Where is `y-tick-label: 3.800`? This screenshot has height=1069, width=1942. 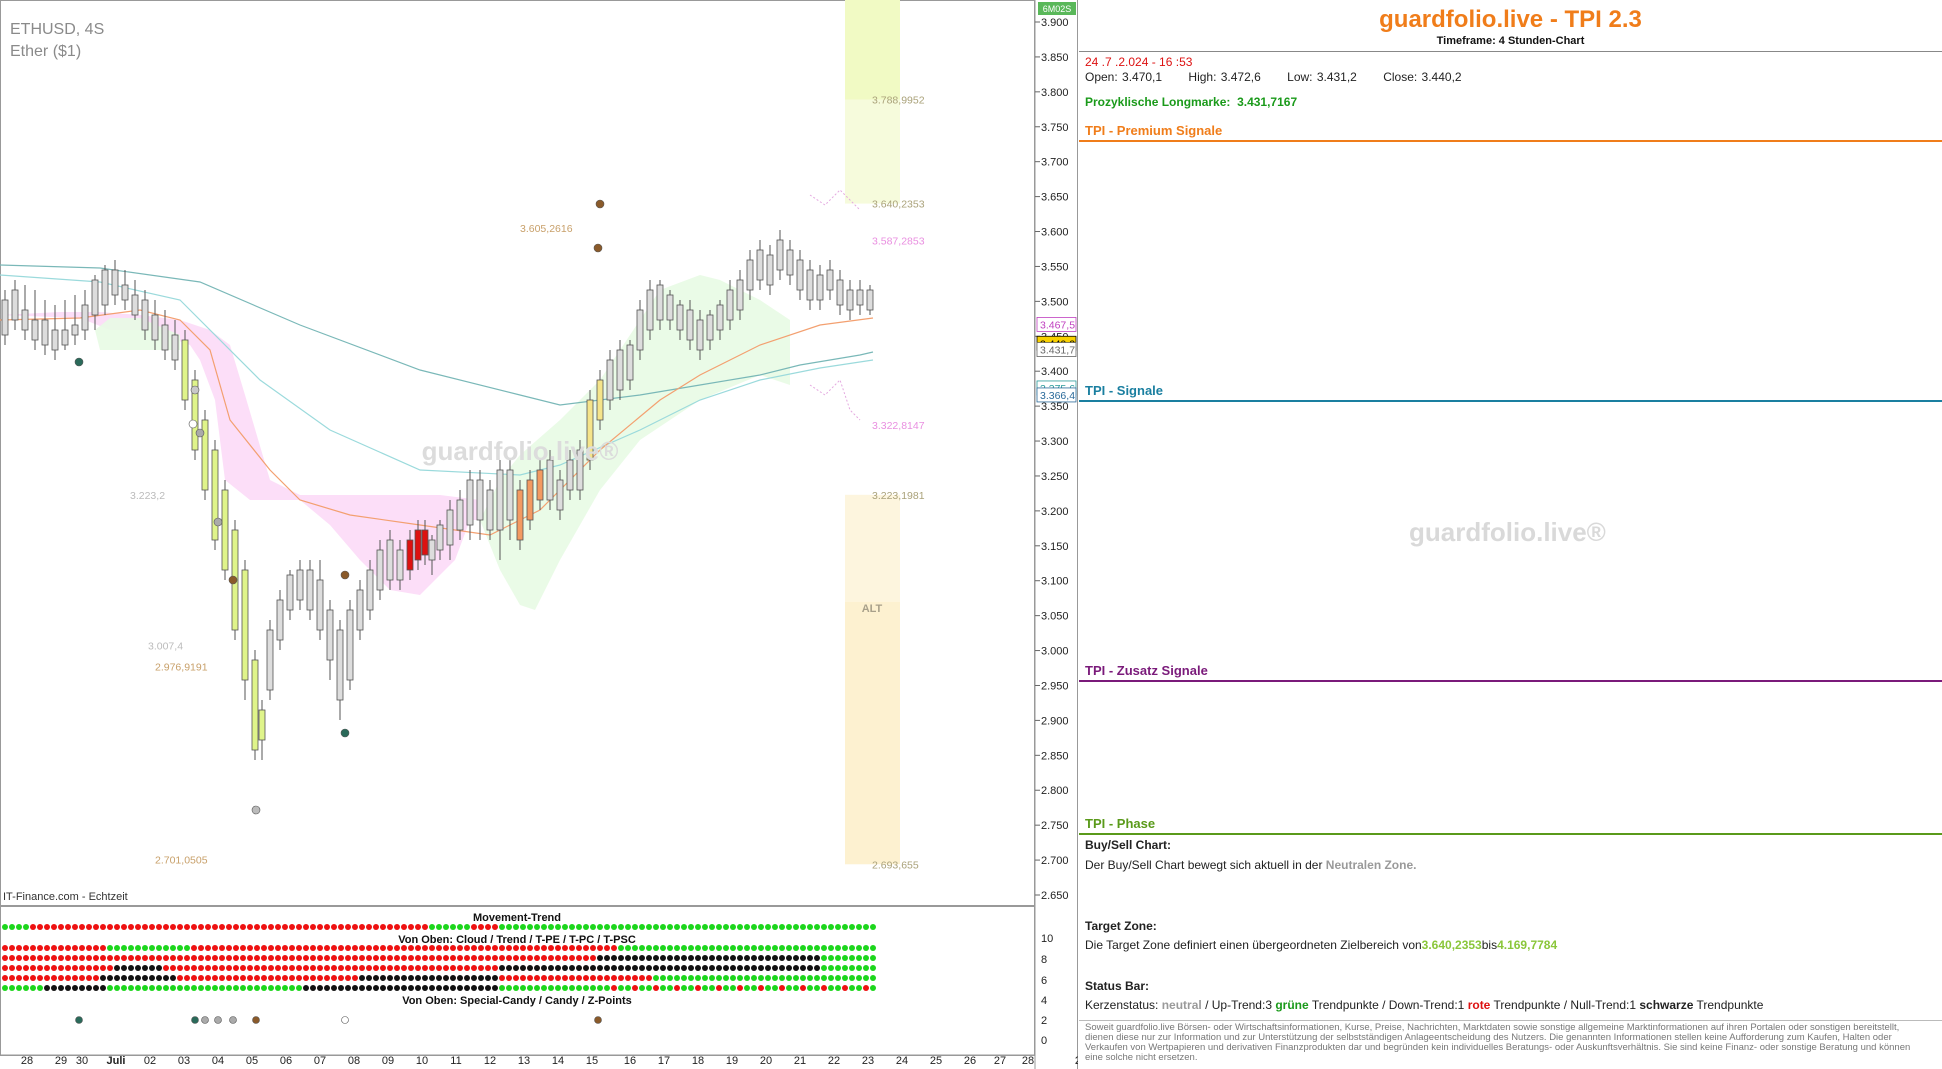 y-tick-label: 3.800 is located at coordinates (1055, 93).